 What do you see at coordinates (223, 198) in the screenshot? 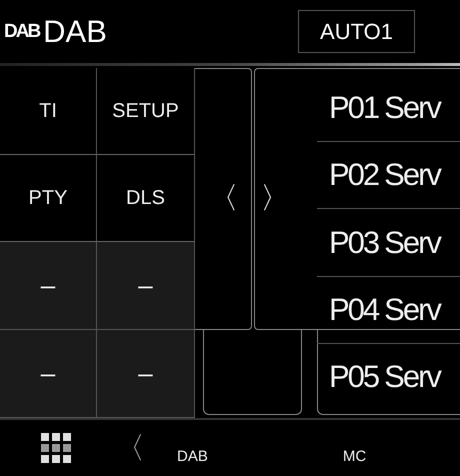
I see `previous-page-button: 〈` at bounding box center [223, 198].